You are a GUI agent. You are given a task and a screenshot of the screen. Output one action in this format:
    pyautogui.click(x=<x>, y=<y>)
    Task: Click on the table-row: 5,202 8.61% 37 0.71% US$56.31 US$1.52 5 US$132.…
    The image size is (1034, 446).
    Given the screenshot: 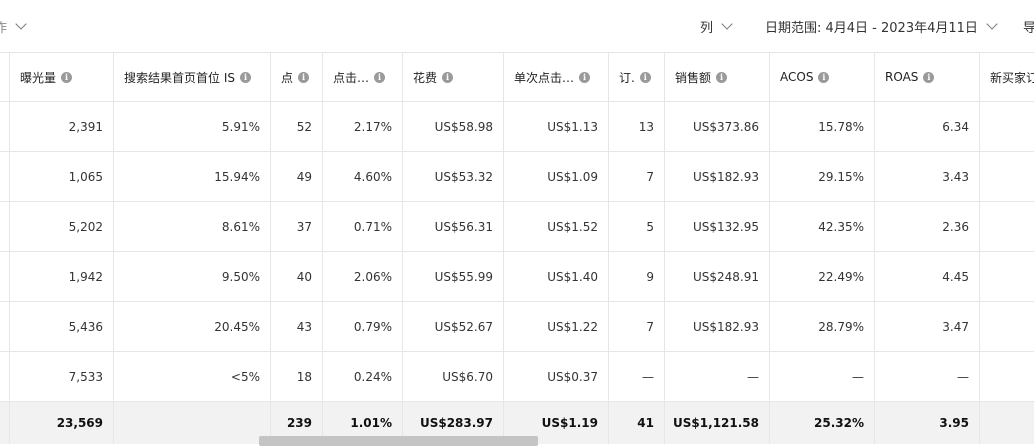 What is the action you would take?
    pyautogui.click(x=517, y=227)
    